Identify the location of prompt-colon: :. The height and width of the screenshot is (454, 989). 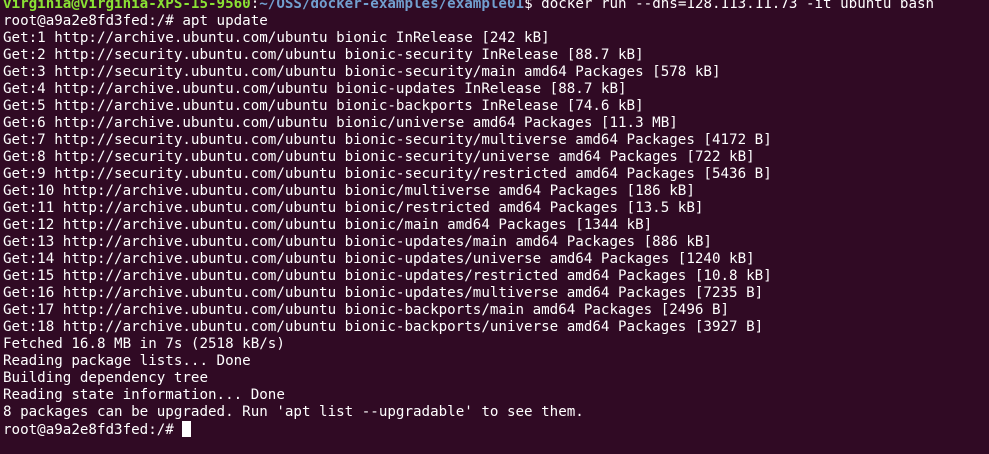
(255, 6).